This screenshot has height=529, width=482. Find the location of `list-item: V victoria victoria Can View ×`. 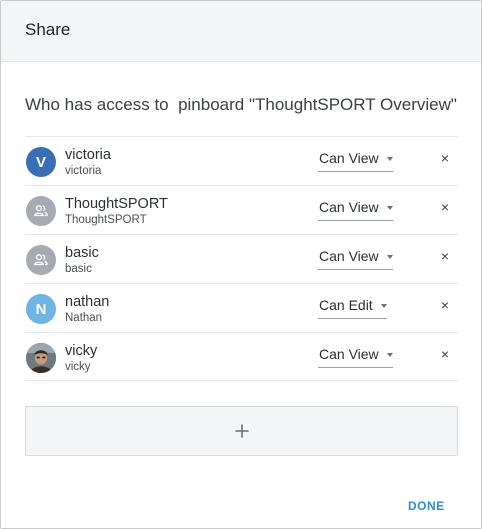

list-item: V victoria victoria Can View × is located at coordinates (241, 160).